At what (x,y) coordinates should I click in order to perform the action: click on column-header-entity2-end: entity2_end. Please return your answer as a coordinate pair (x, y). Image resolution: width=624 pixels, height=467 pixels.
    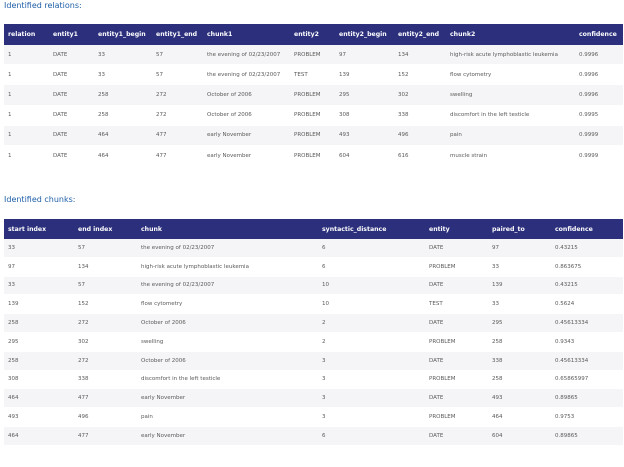
    Looking at the image, I should click on (420, 34).